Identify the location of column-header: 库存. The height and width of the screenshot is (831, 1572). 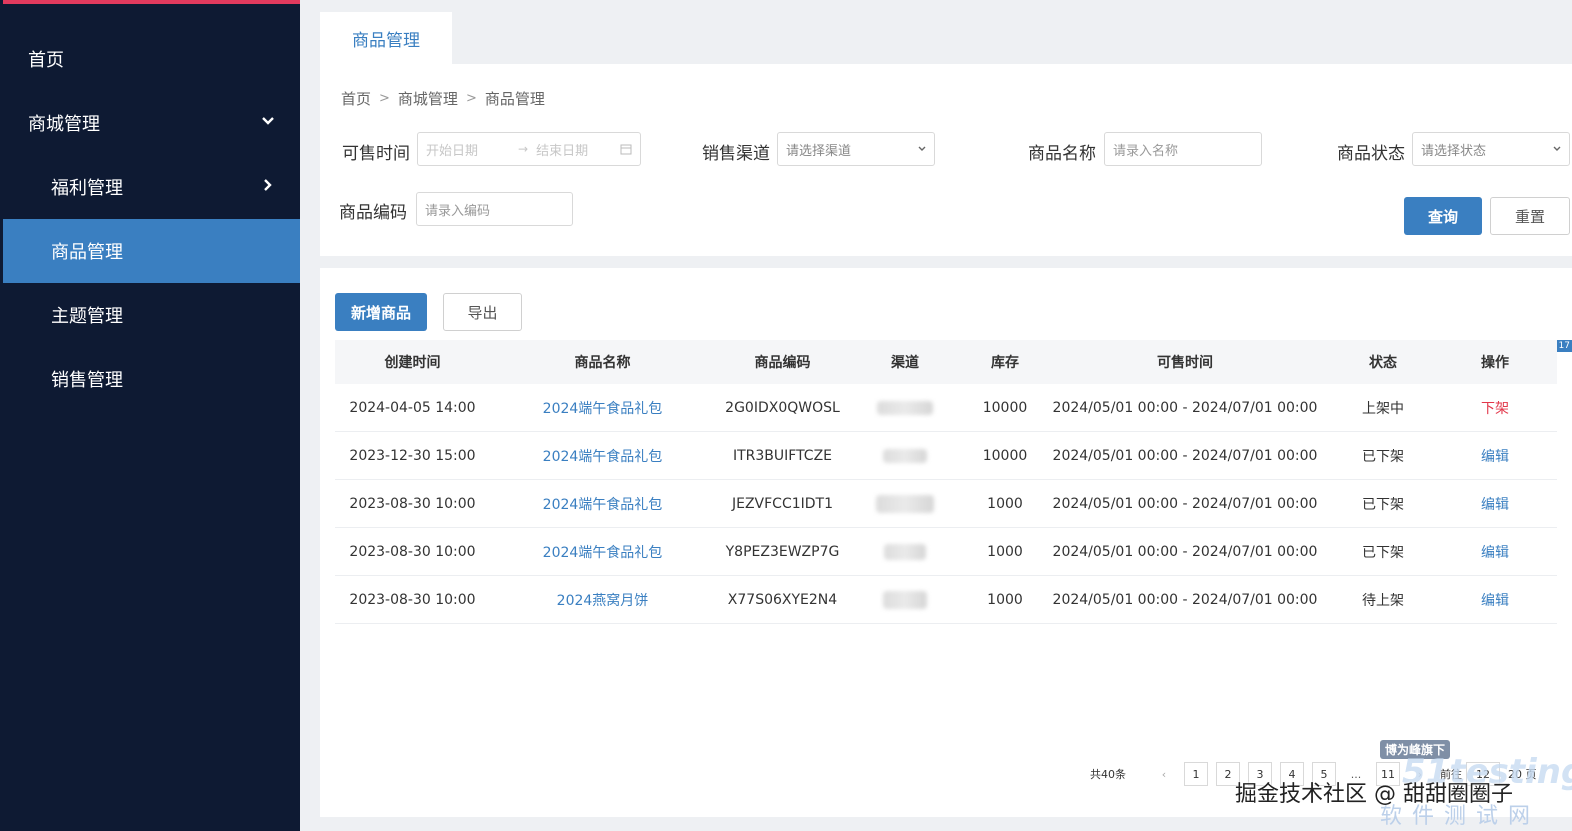
(1005, 363).